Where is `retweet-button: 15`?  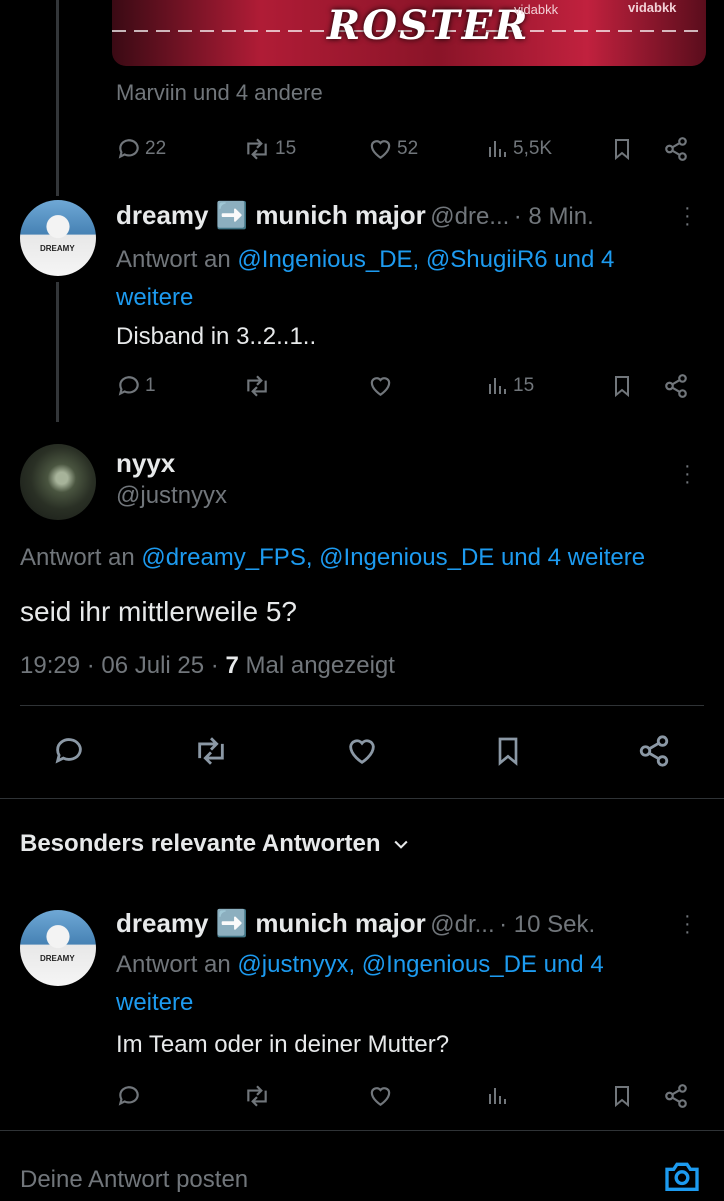 retweet-button: 15 is located at coordinates (269, 149).